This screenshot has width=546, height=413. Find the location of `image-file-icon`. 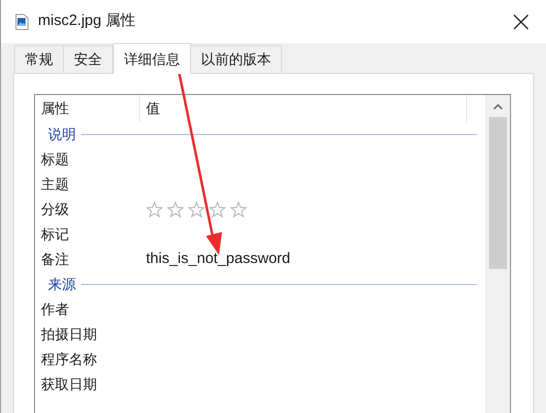

image-file-icon is located at coordinates (22, 22).